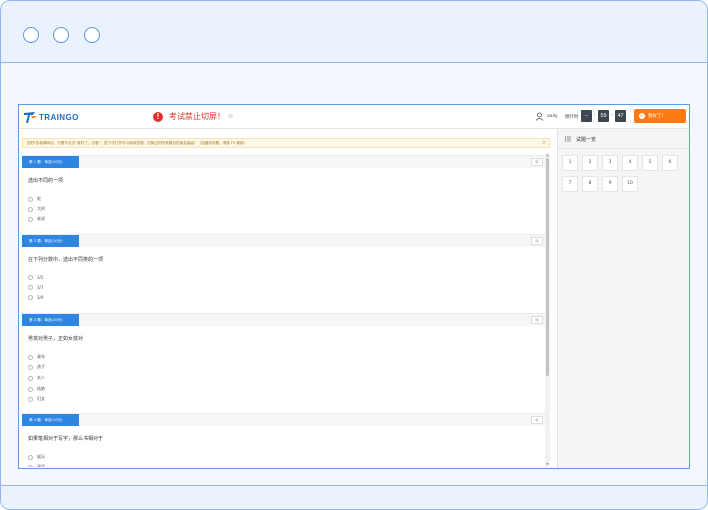 The height and width of the screenshot is (510, 708). Describe the element at coordinates (547, 267) in the screenshot. I see `scroll-thumb` at that location.